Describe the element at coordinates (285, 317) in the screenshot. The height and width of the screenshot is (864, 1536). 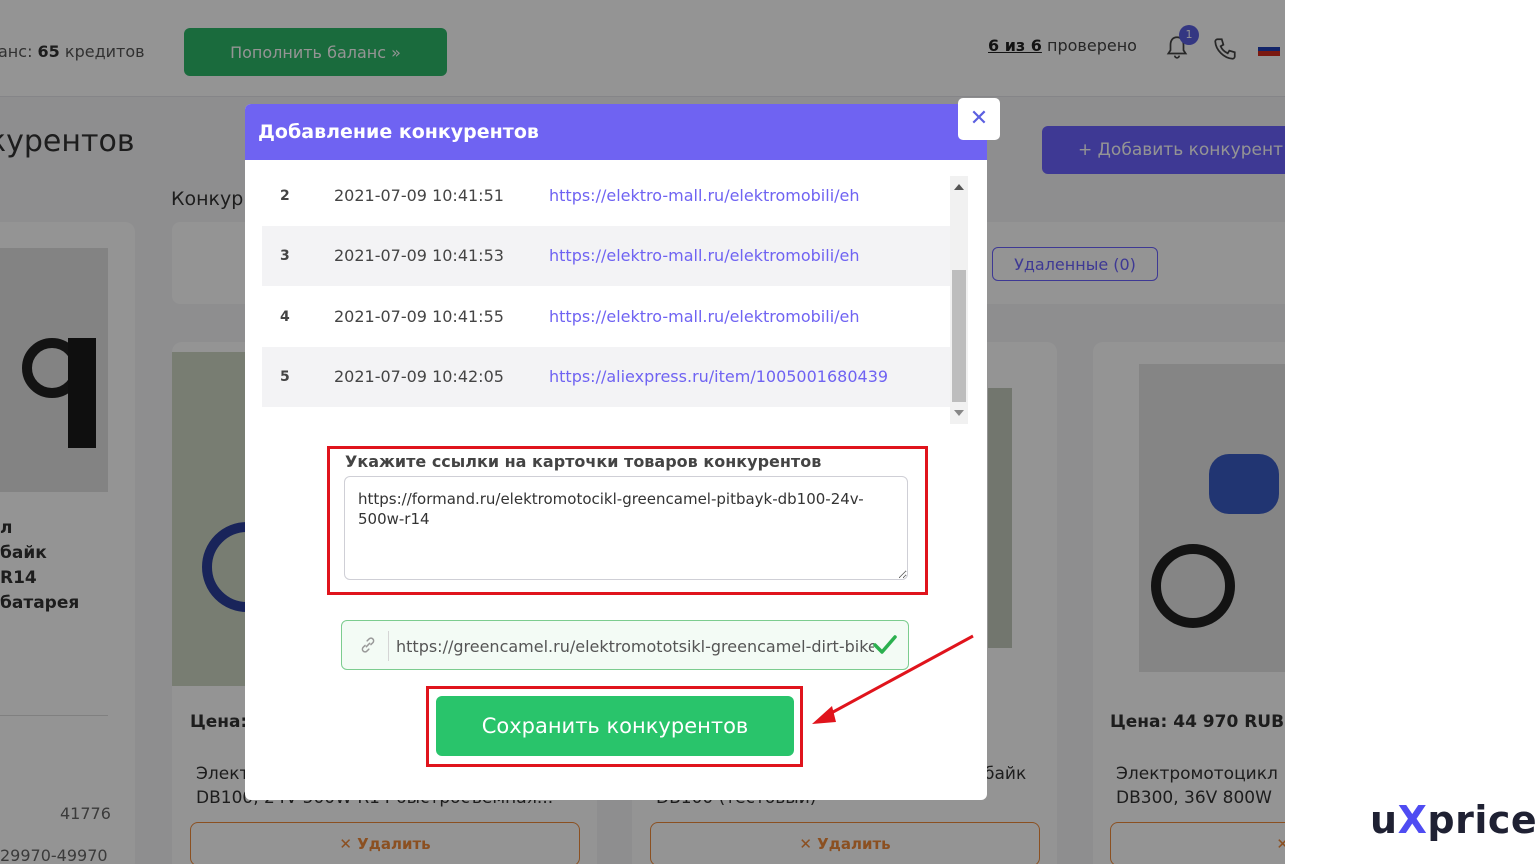
I see `row-number: 4` at that location.